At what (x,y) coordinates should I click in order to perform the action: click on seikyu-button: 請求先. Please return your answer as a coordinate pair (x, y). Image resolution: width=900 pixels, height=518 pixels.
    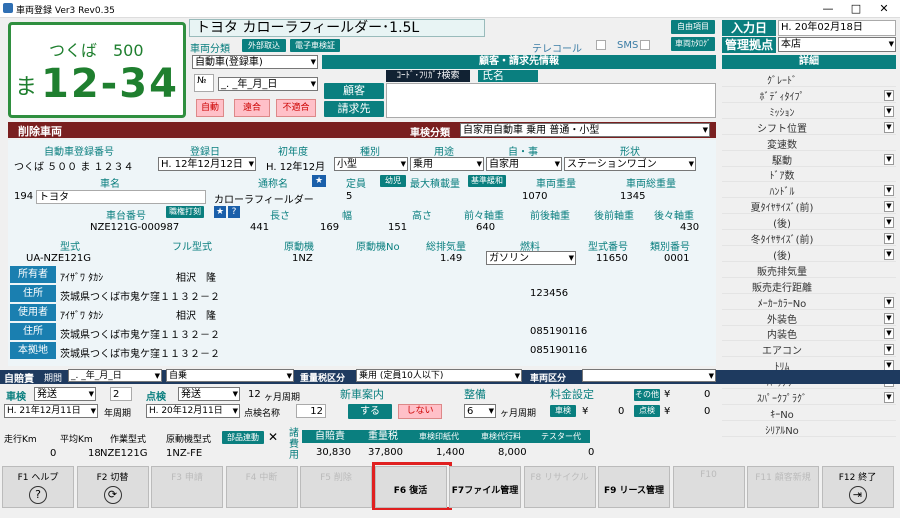
    Looking at the image, I should click on (354, 109).